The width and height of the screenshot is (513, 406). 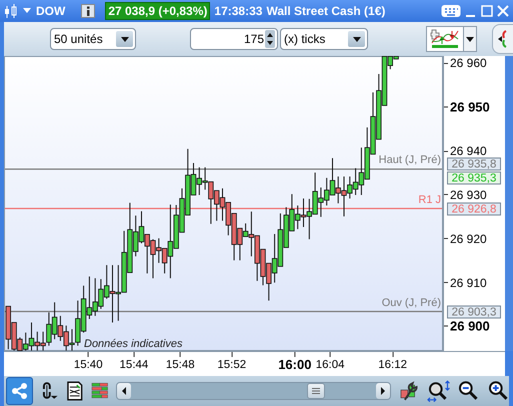 I want to click on share-icon, so click(x=19, y=391).